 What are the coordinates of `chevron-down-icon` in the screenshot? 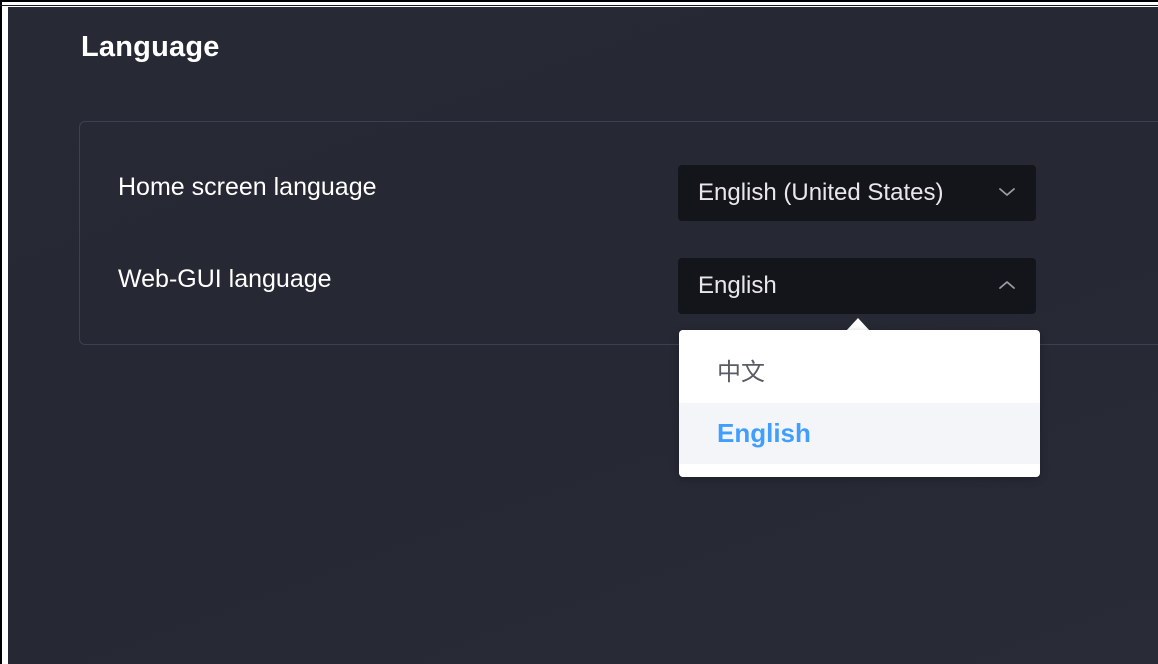 It's located at (1007, 192).